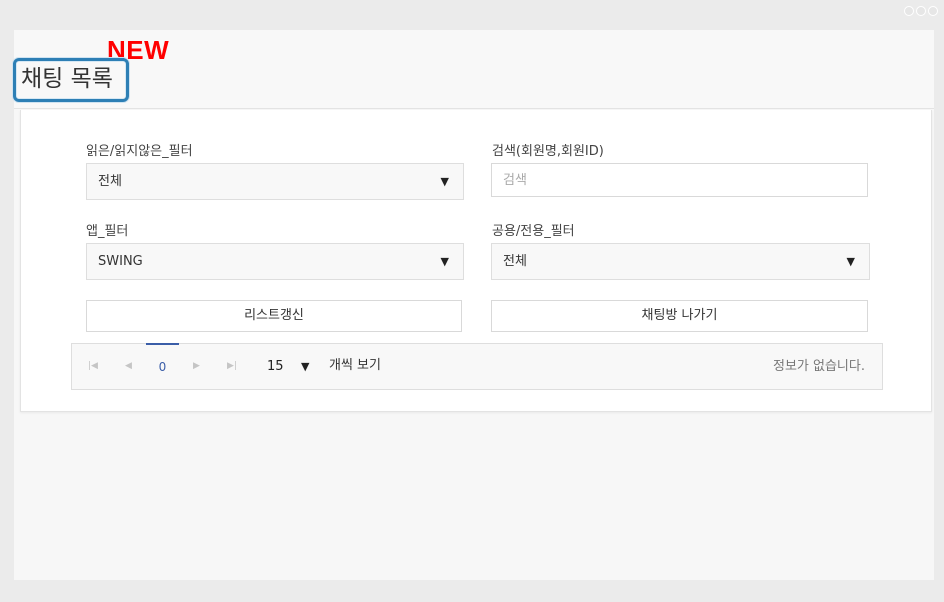 This screenshot has height=602, width=944. What do you see at coordinates (275, 181) in the screenshot?
I see `read-filter-select: 전체 ▼` at bounding box center [275, 181].